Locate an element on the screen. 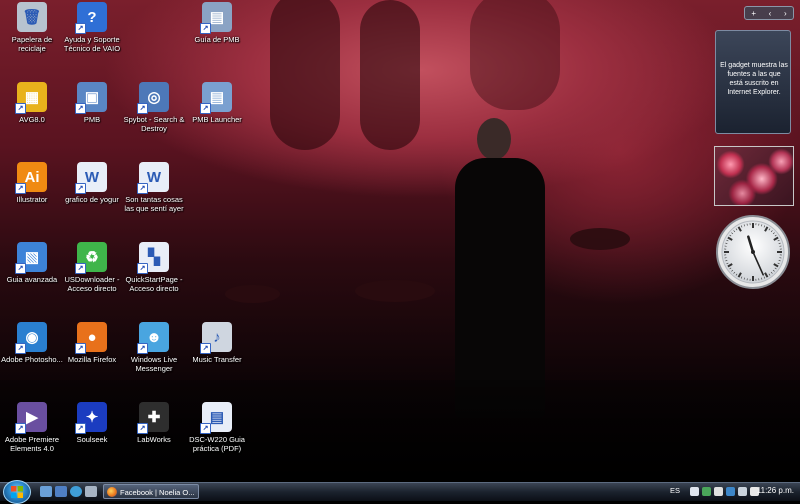 This screenshot has width=800, height=504. desktop-icon-label: LabWorks is located at coordinates (154, 439).